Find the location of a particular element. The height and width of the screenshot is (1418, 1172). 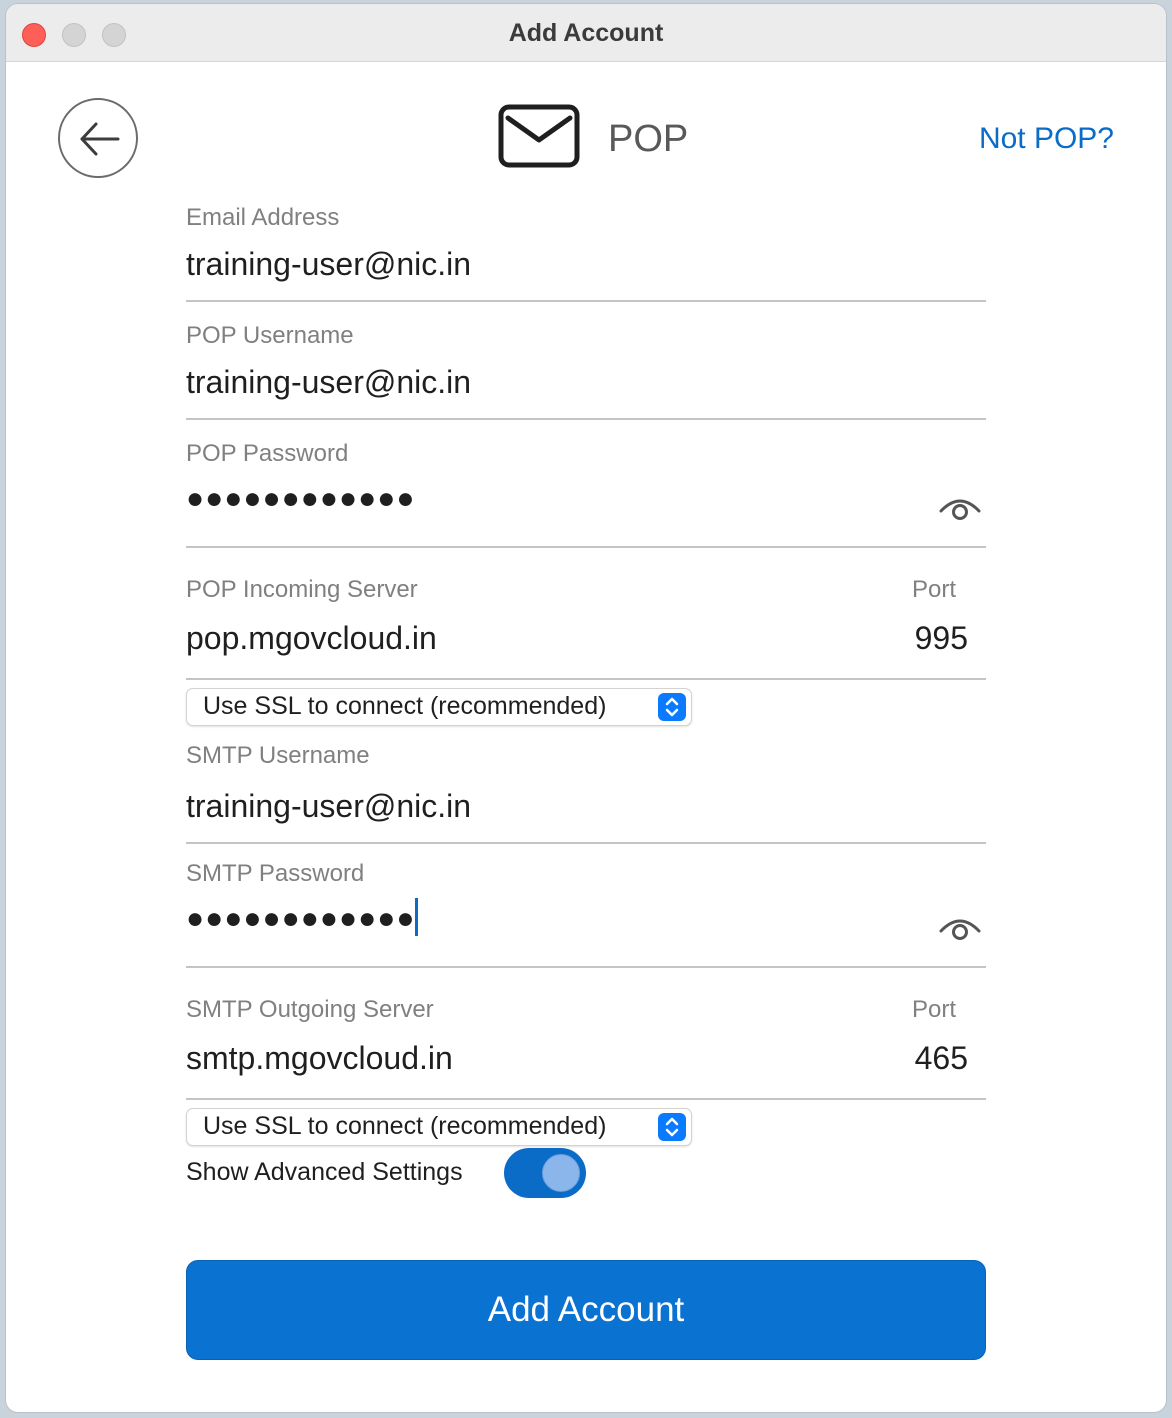

pop-username-label: POP Username is located at coordinates (270, 335).